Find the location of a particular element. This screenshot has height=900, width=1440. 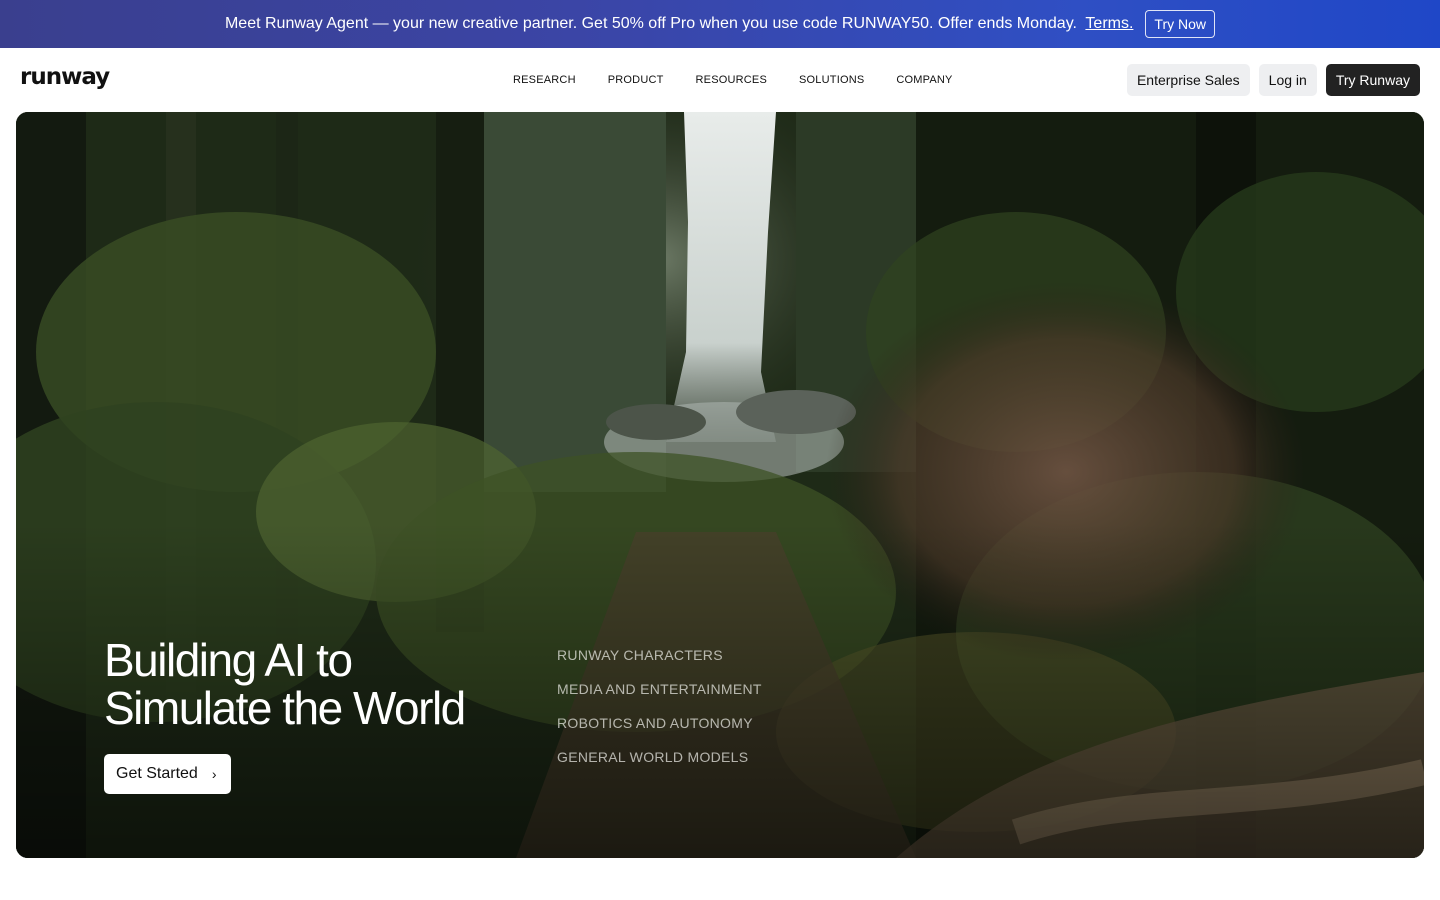

header-actions: Enterprise Sales Log in Try Runway is located at coordinates (1273, 80).